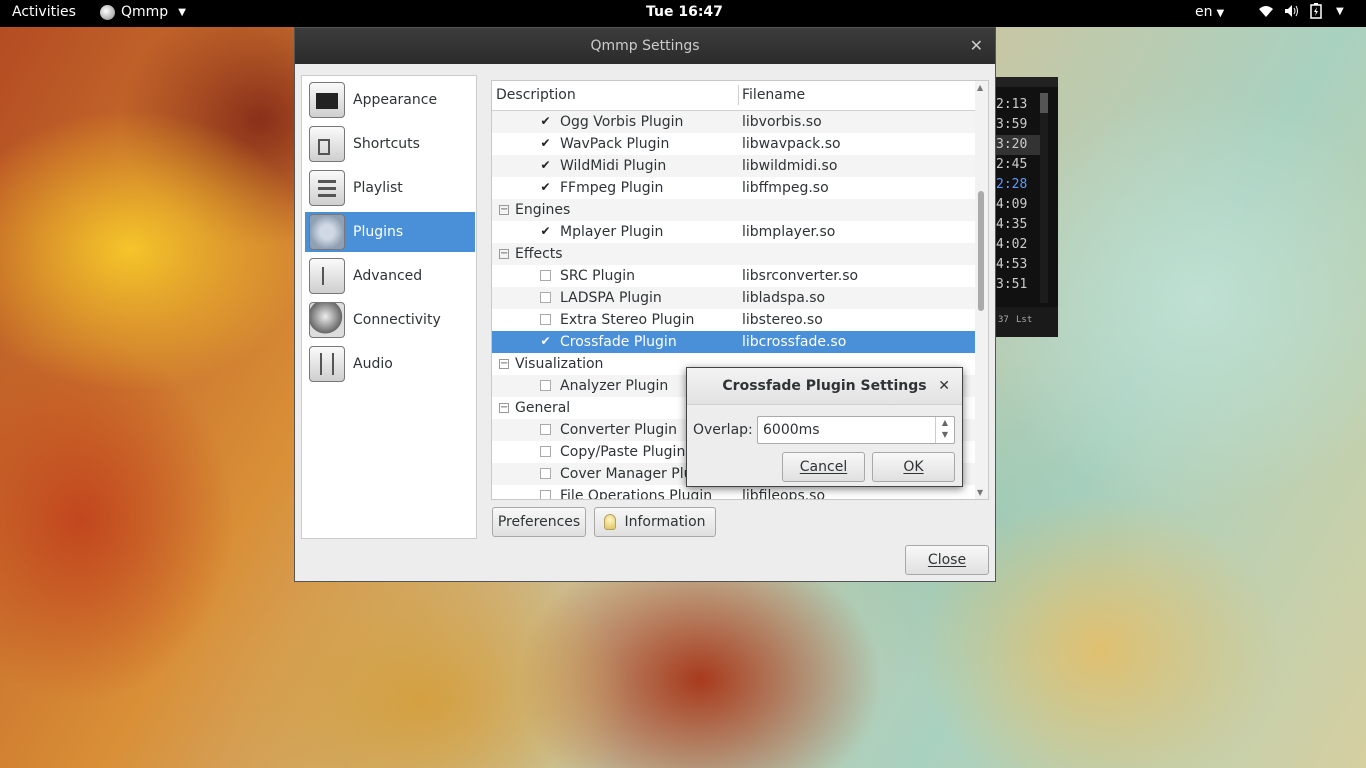  I want to click on column-header-filename: Filename, so click(773, 95).